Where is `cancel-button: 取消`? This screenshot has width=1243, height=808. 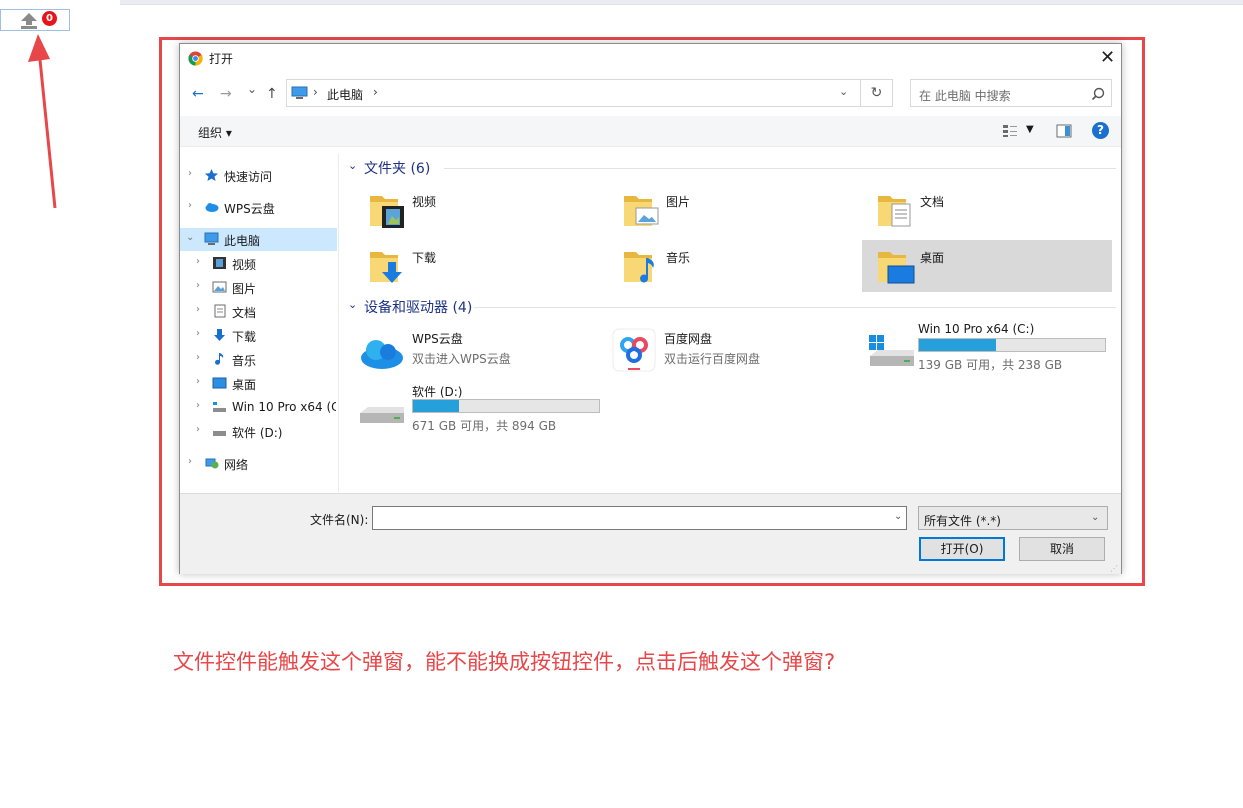
cancel-button: 取消 is located at coordinates (1062, 549).